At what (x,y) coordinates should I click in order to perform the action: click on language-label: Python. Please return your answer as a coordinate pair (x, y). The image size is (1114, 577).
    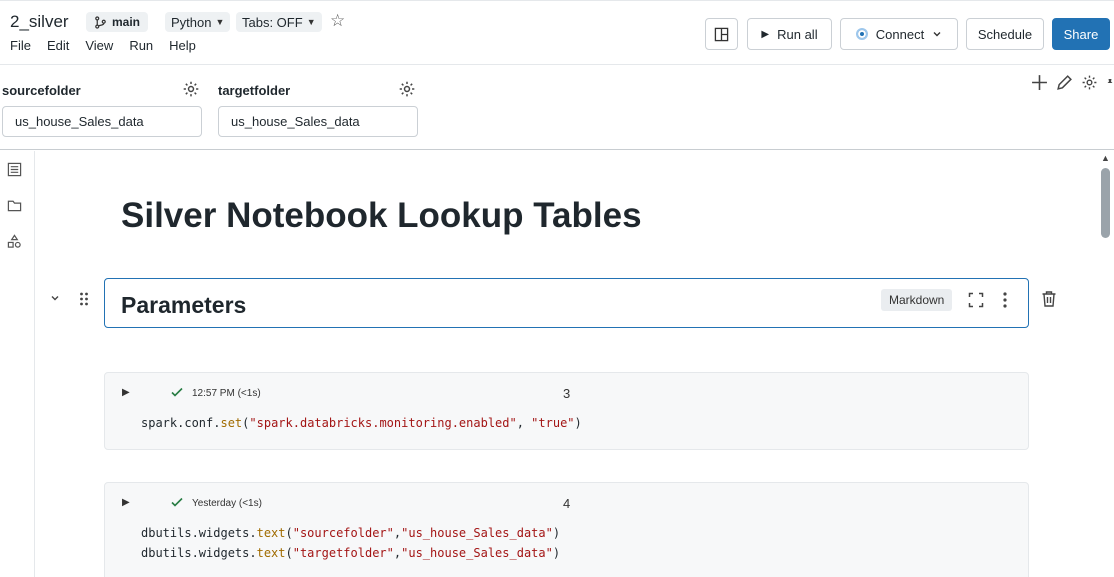
    Looking at the image, I should click on (191, 22).